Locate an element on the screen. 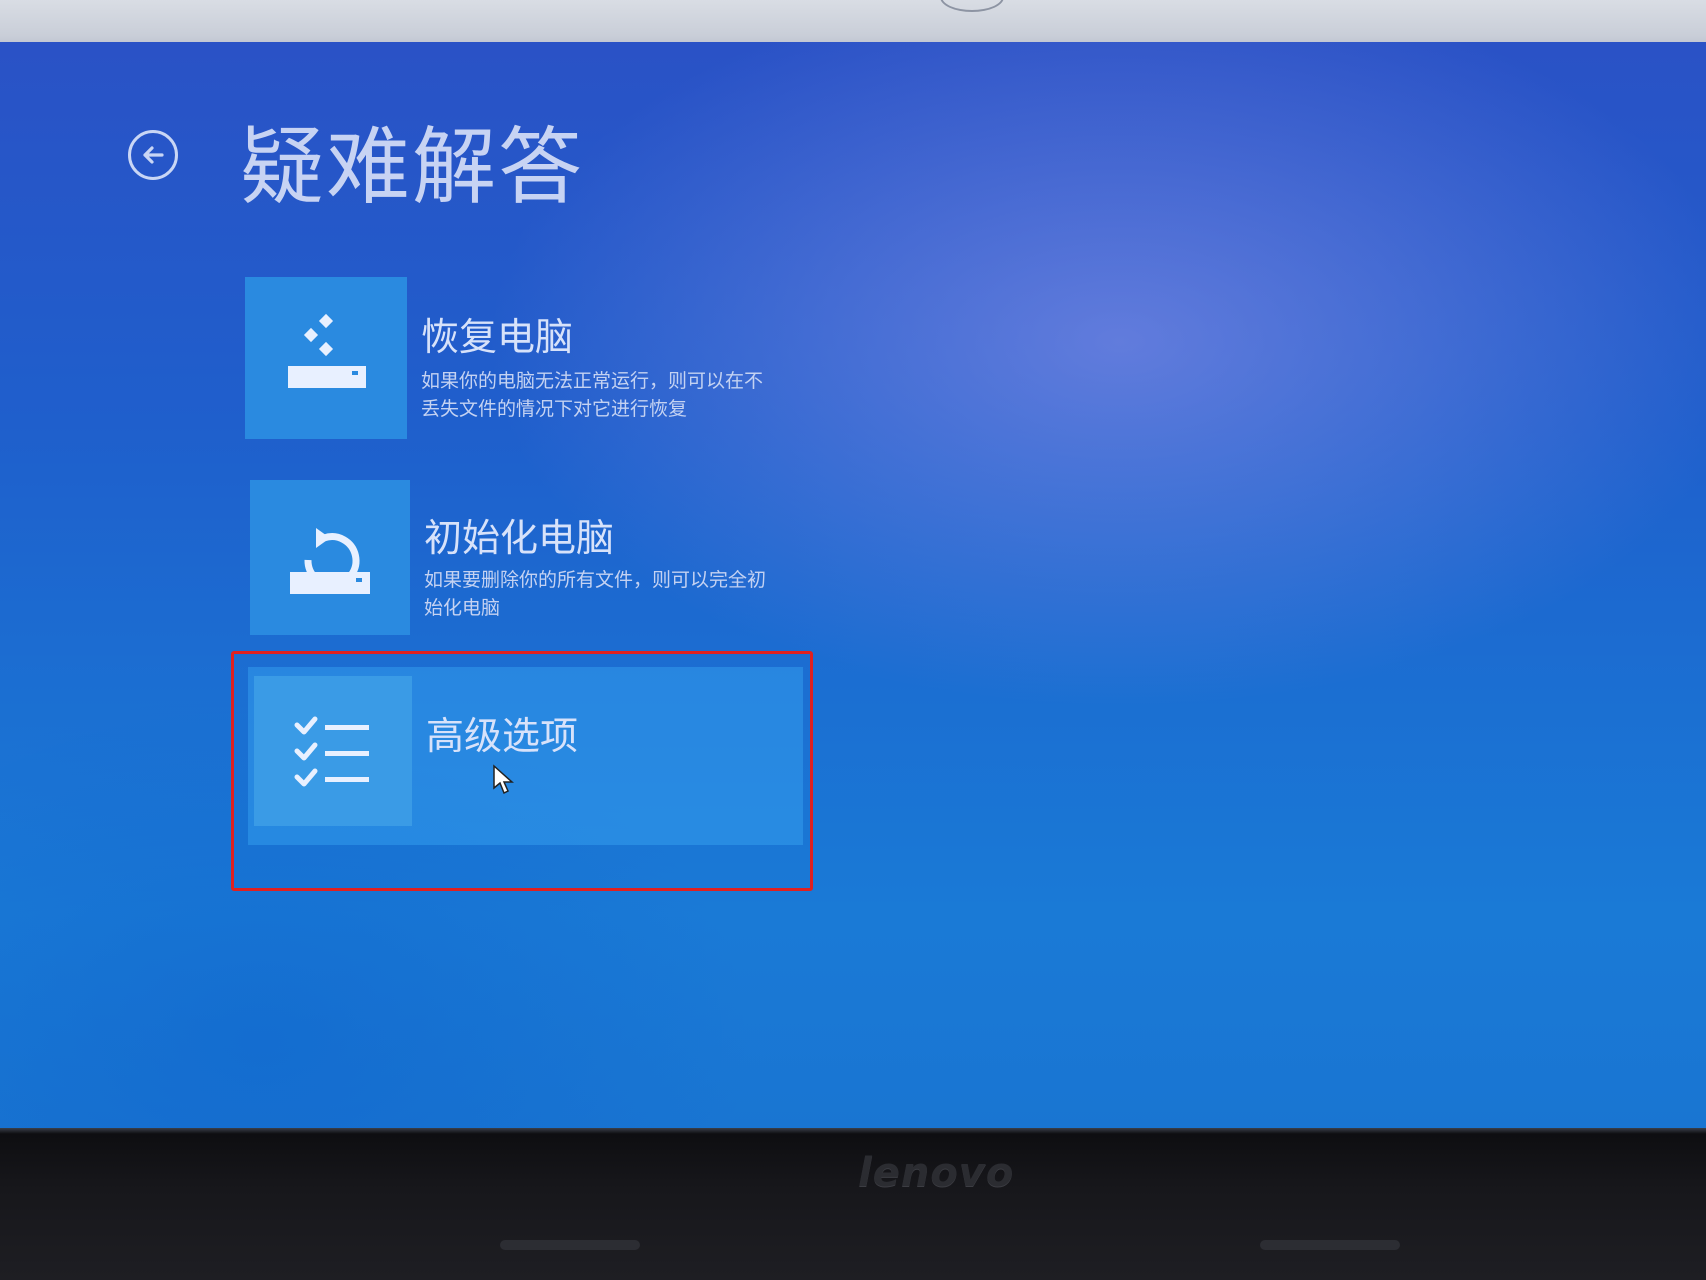 This screenshot has width=1706, height=1280. option-title: 初始化电脑 is located at coordinates (519, 538).